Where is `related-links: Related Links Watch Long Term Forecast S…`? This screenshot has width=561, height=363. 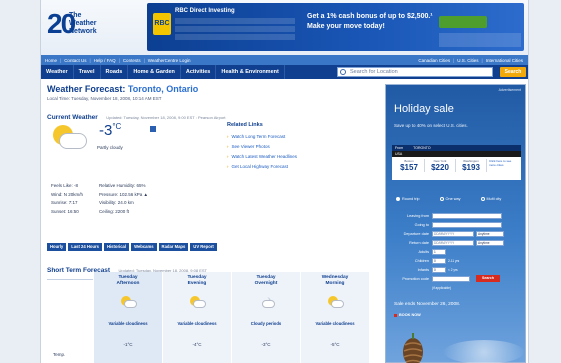
related-links: Related Links Watch Long Term Forecast S… is located at coordinates (297, 147).